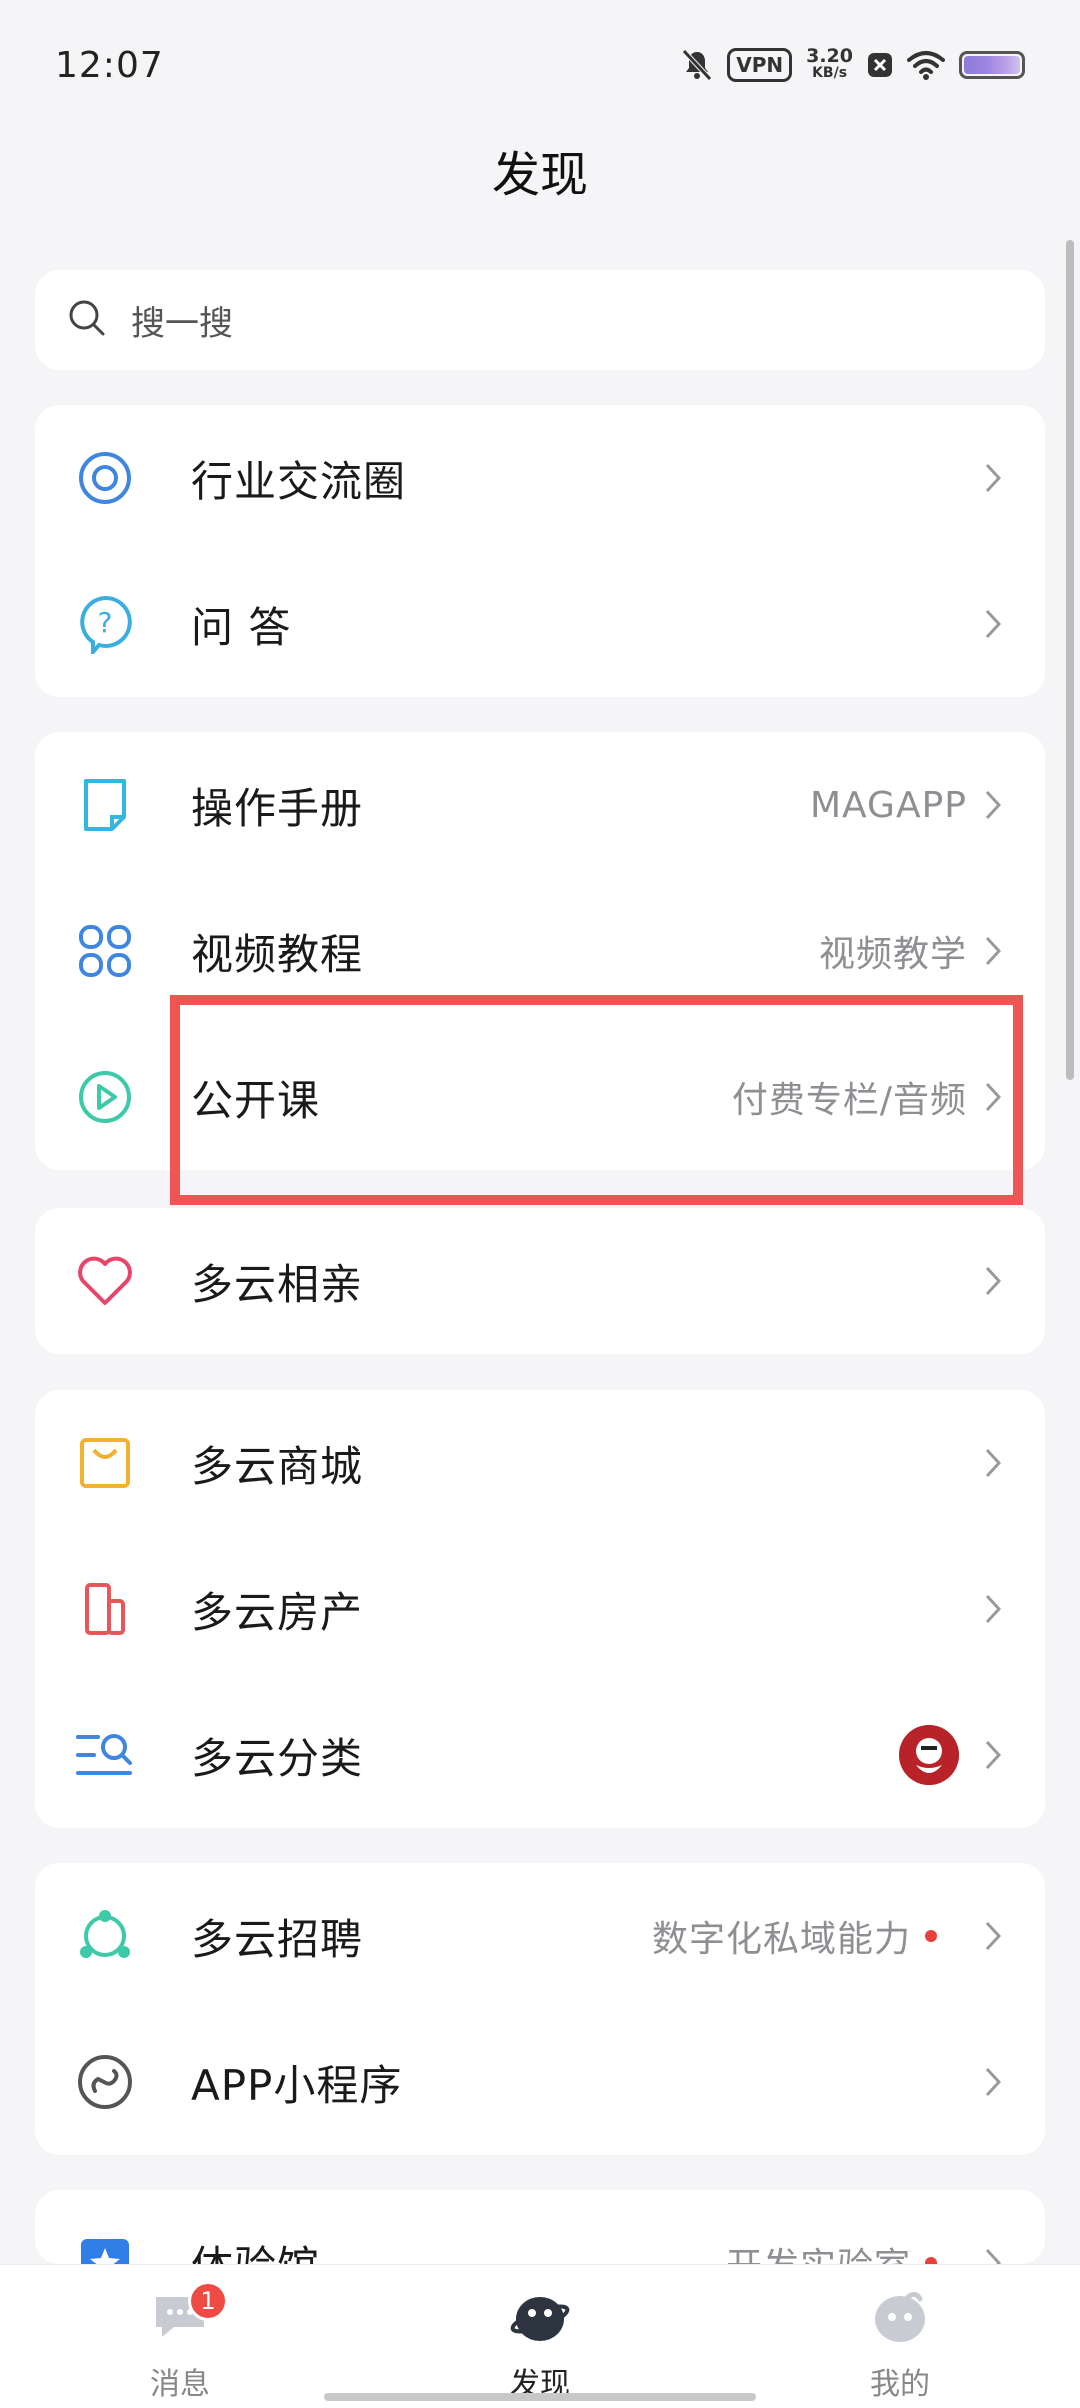  I want to click on menu-item-video-tutorial: 视频教程 视频教学, so click(540, 951).